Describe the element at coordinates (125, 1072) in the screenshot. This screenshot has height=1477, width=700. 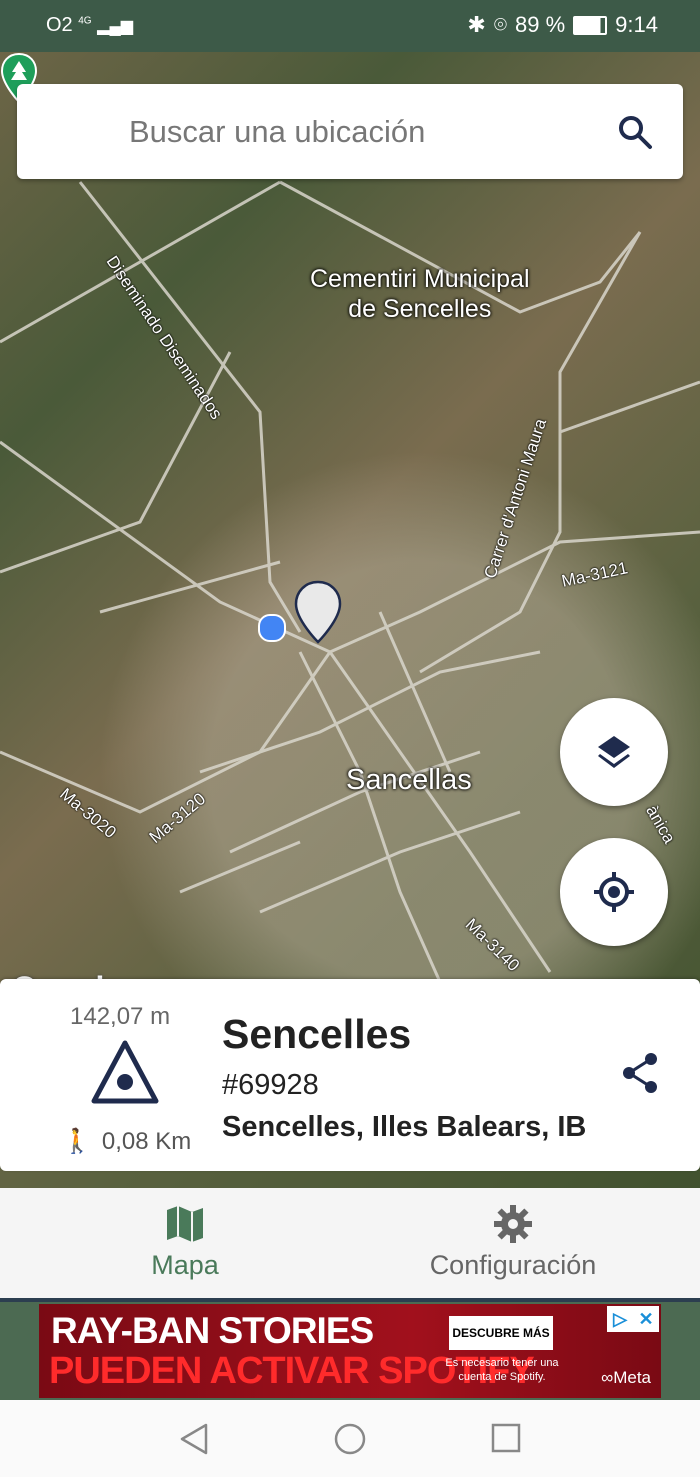
I see `elevation-icon` at that location.